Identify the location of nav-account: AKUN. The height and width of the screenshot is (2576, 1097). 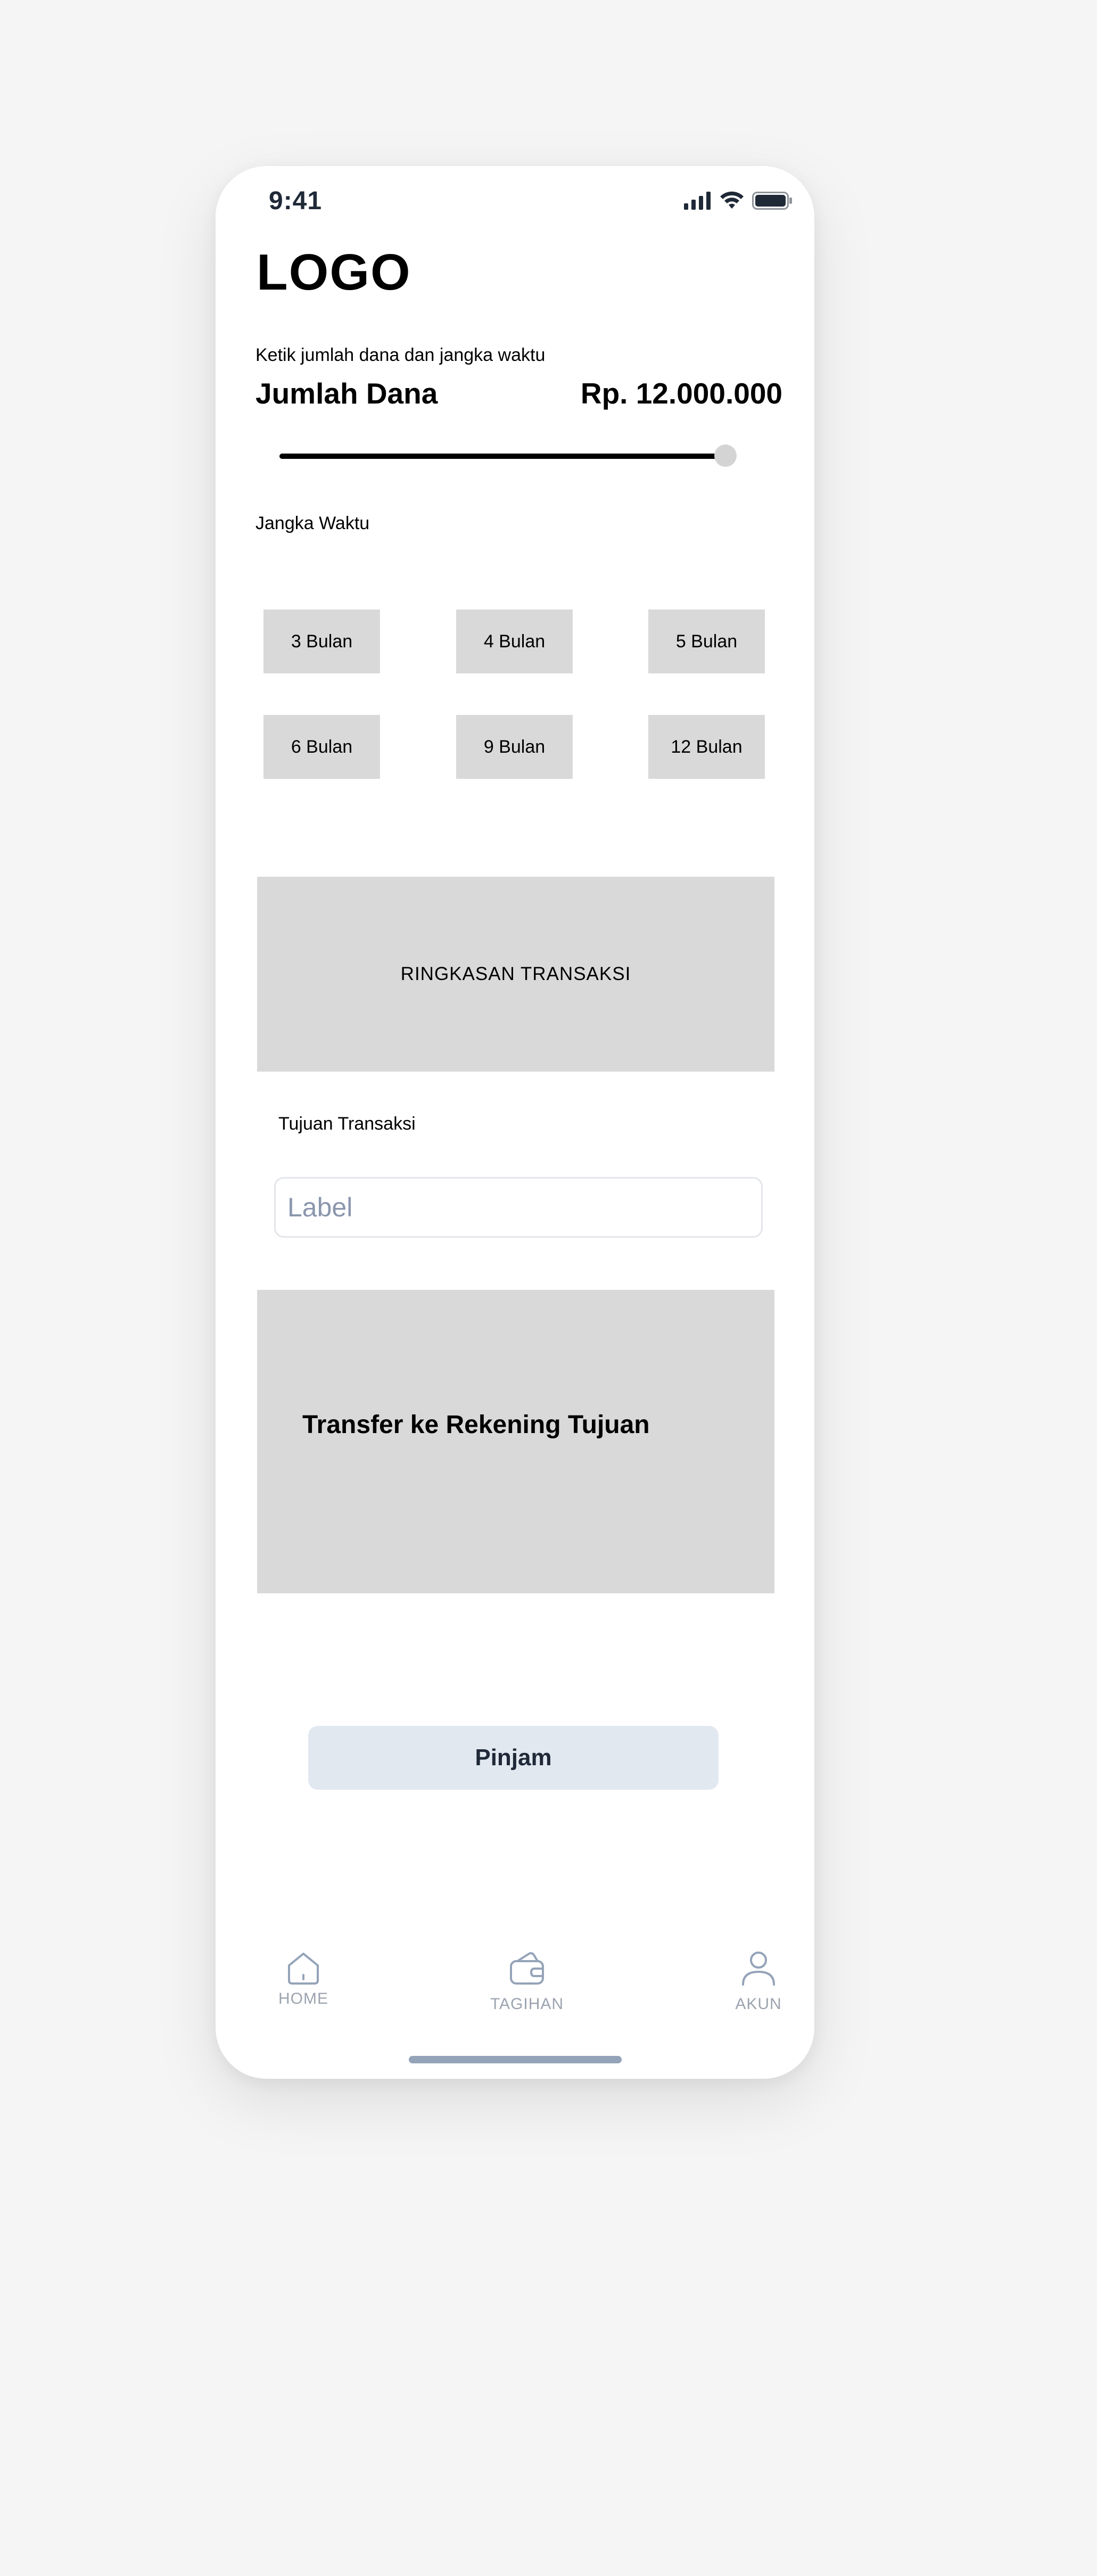
(759, 1981).